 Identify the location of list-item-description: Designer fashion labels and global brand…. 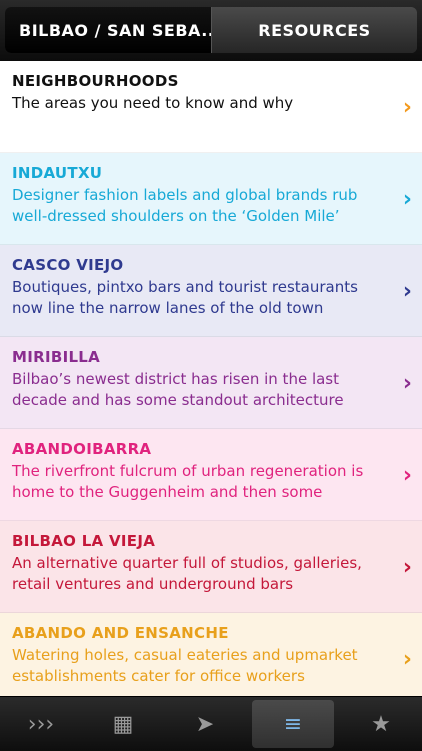
(185, 205).